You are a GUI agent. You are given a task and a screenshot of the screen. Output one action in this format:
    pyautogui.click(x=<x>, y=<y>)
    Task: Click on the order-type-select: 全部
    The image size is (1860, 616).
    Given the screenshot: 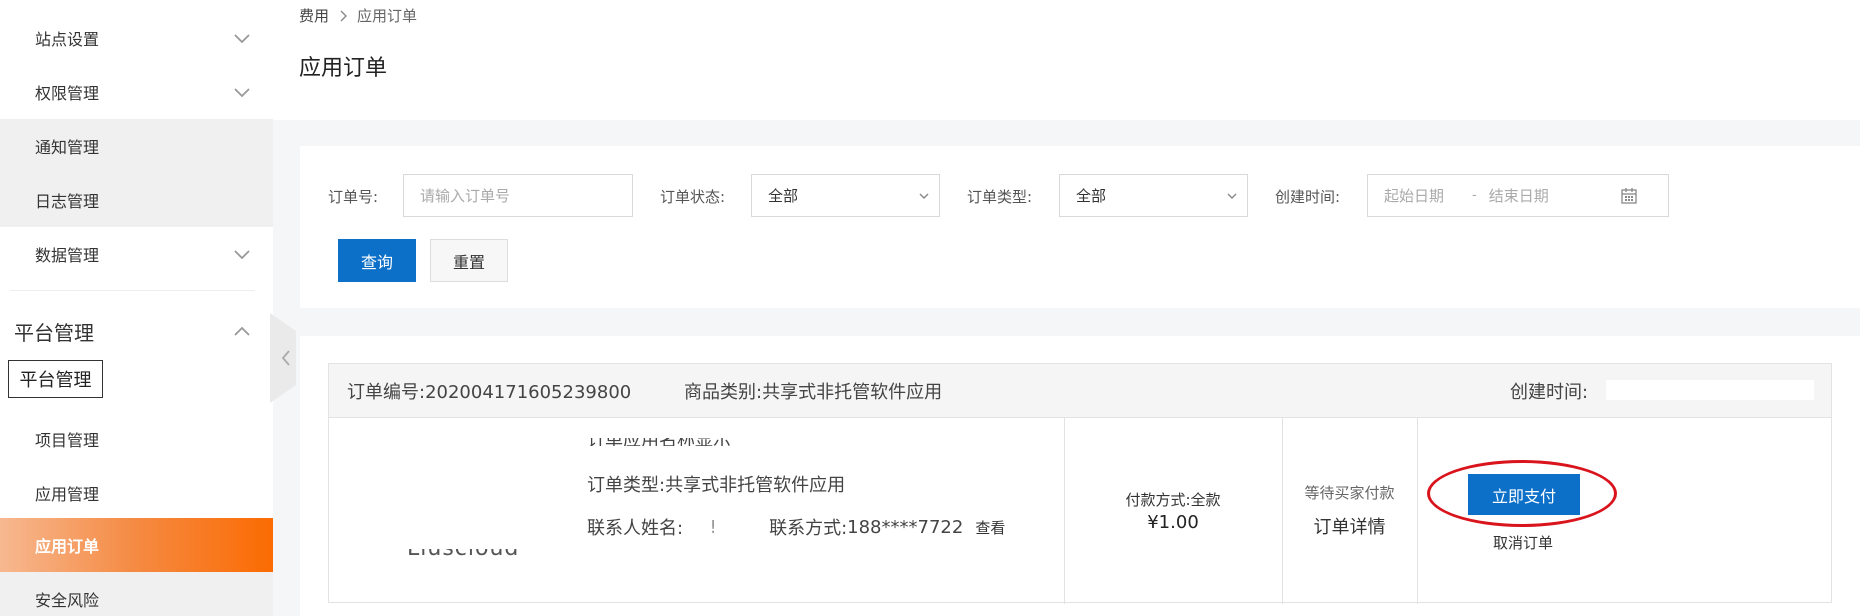 What is the action you would take?
    pyautogui.click(x=1153, y=195)
    